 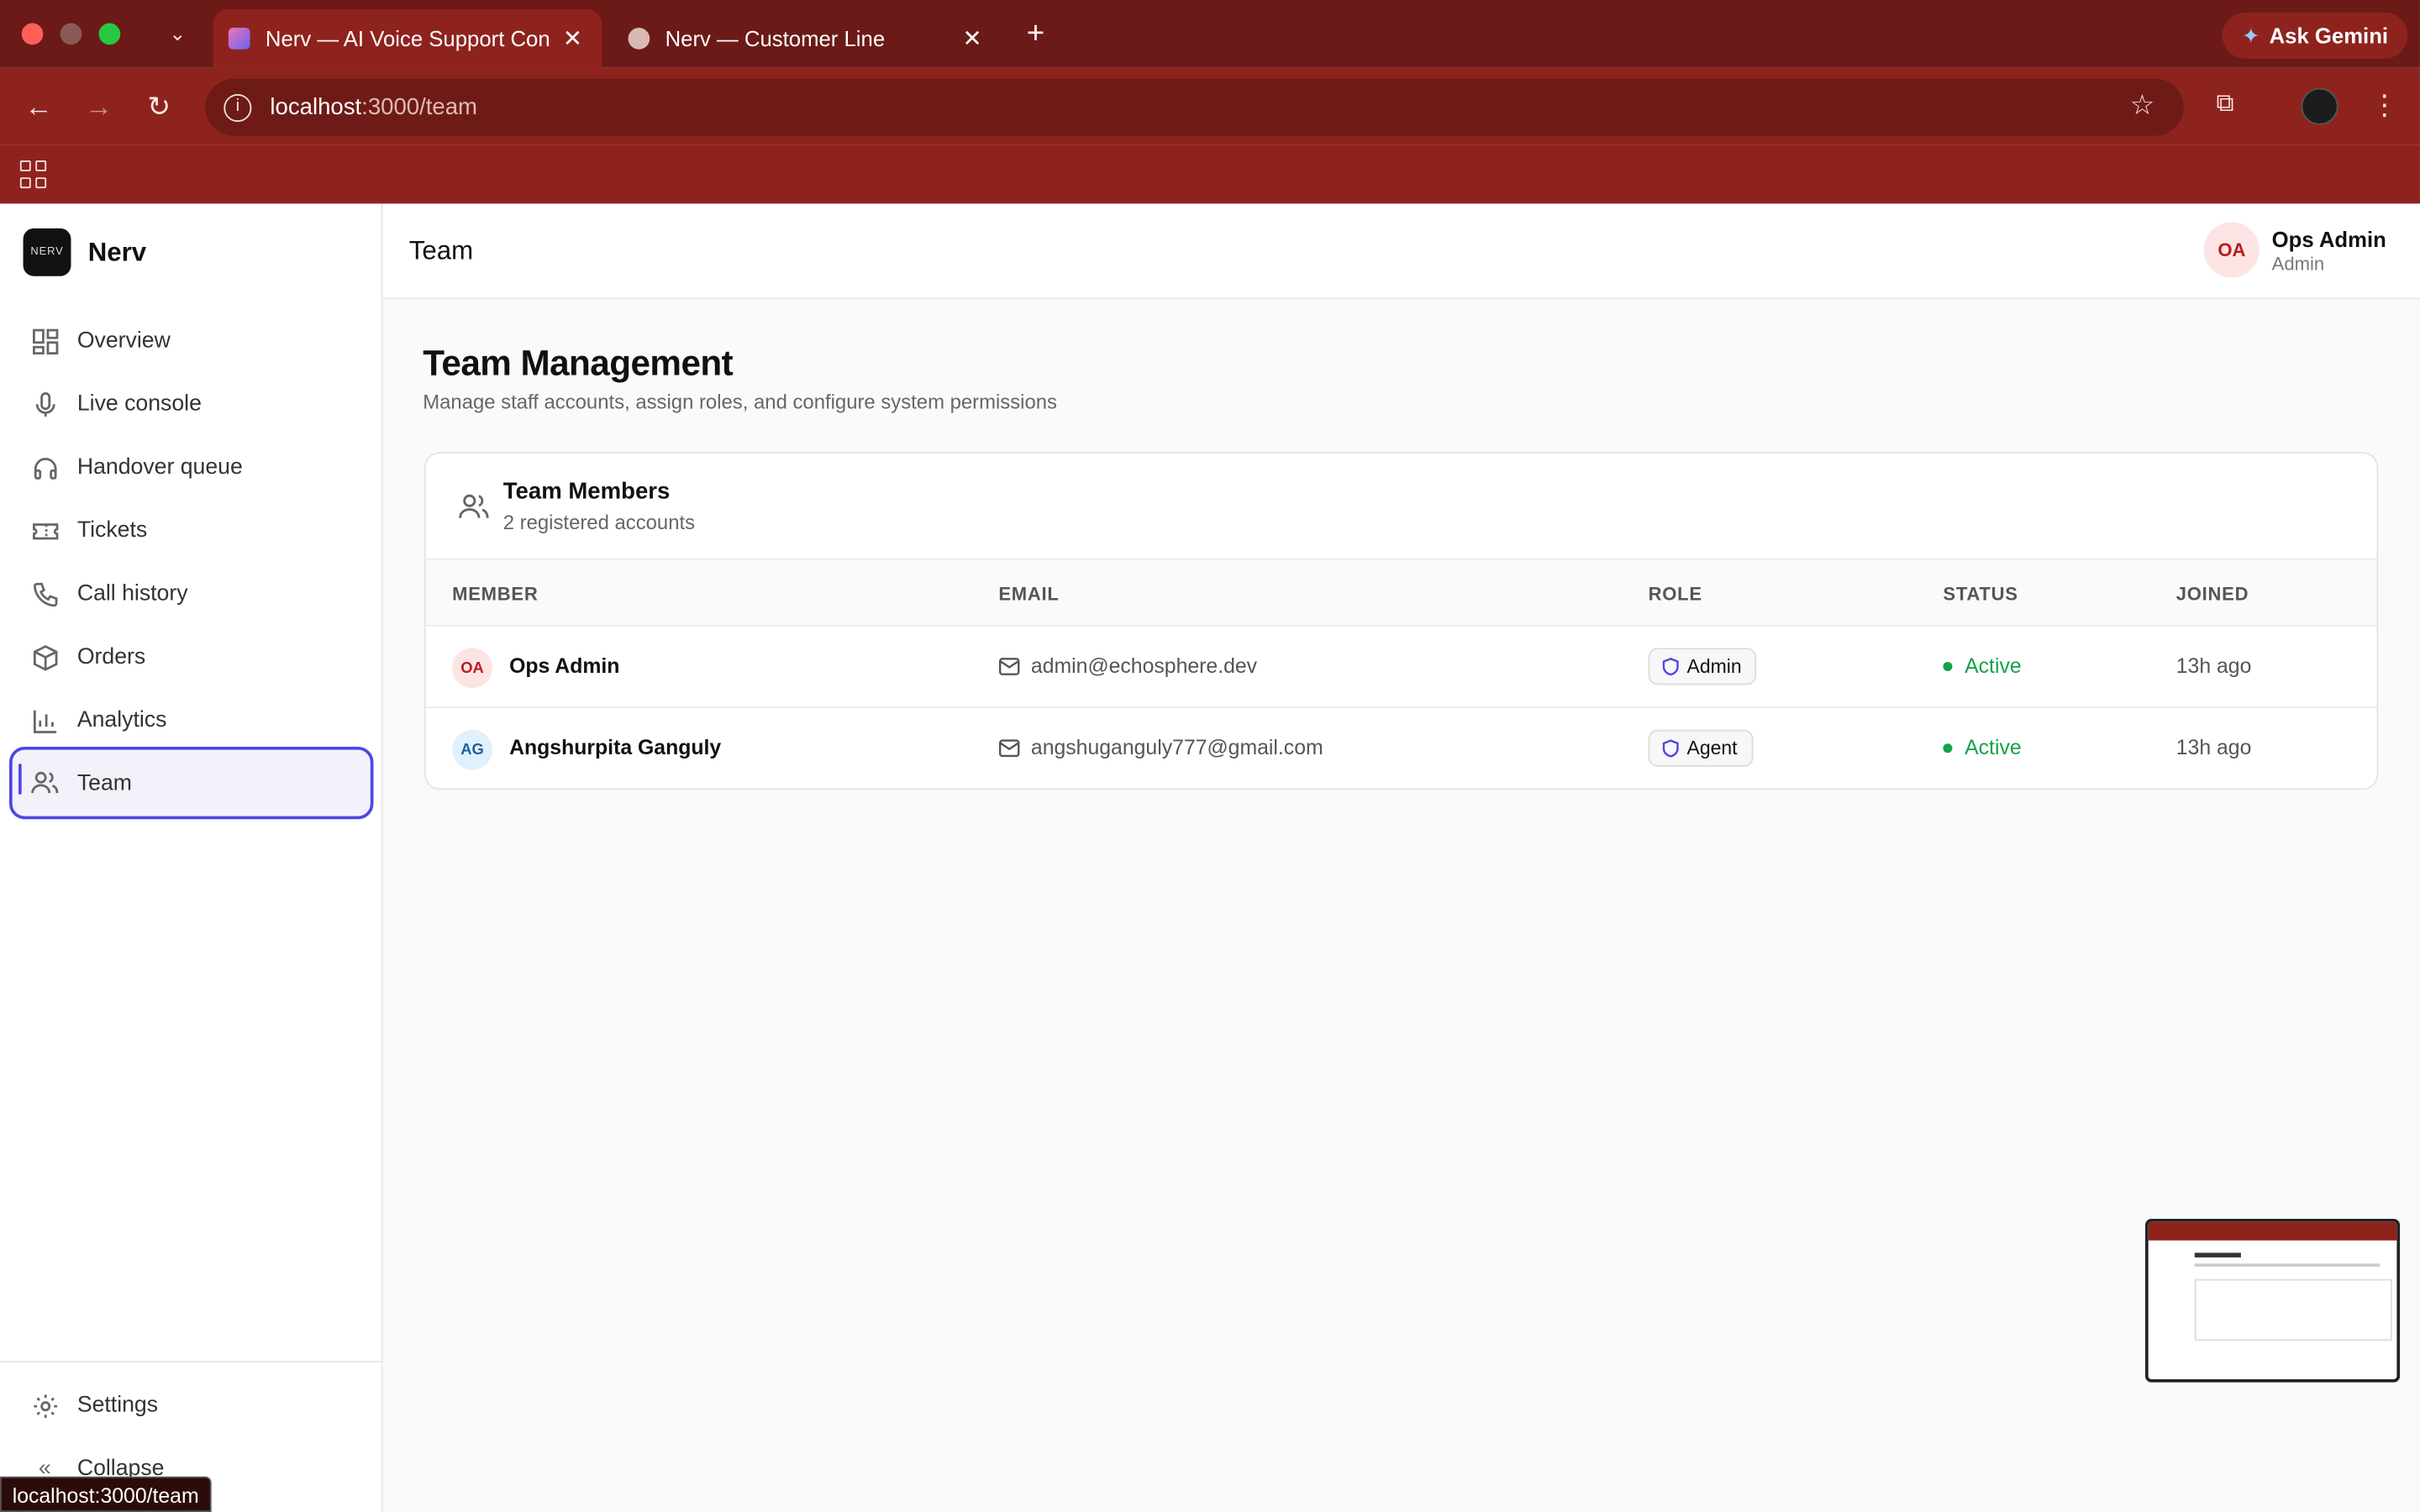 I want to click on extensions-icon: ⧉, so click(x=2232, y=106).